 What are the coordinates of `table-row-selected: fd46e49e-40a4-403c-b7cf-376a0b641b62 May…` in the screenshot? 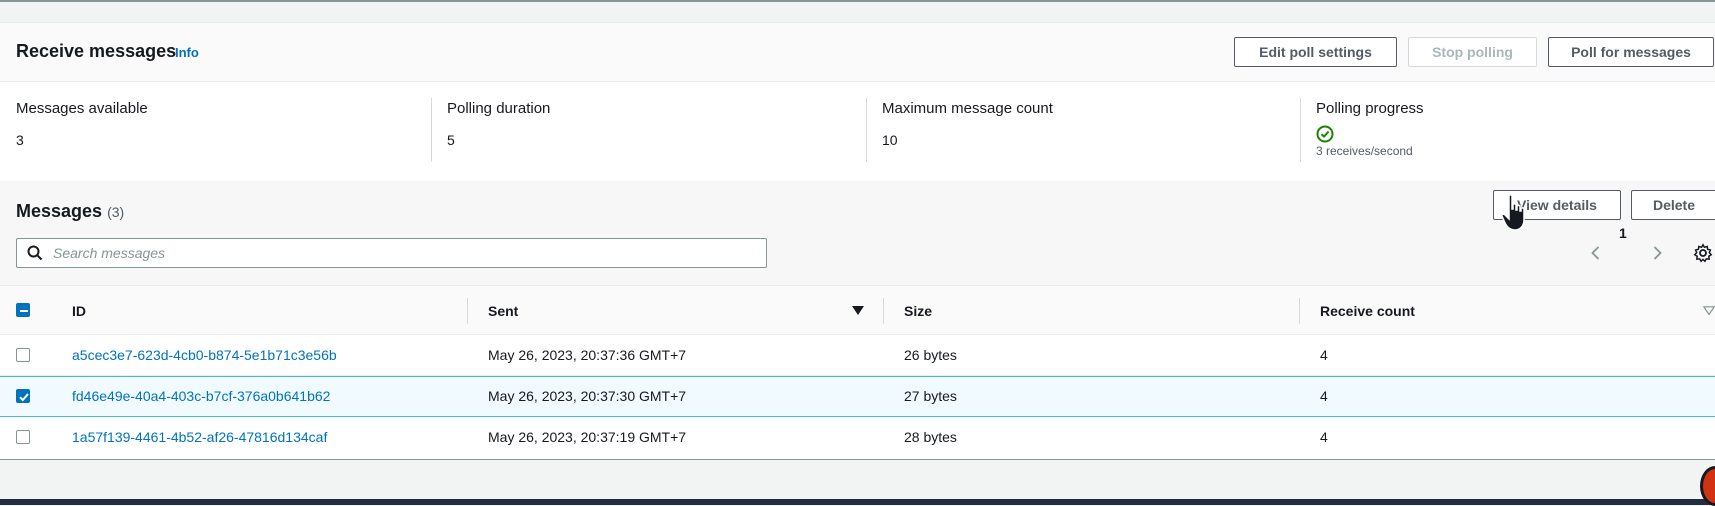 It's located at (857, 396).